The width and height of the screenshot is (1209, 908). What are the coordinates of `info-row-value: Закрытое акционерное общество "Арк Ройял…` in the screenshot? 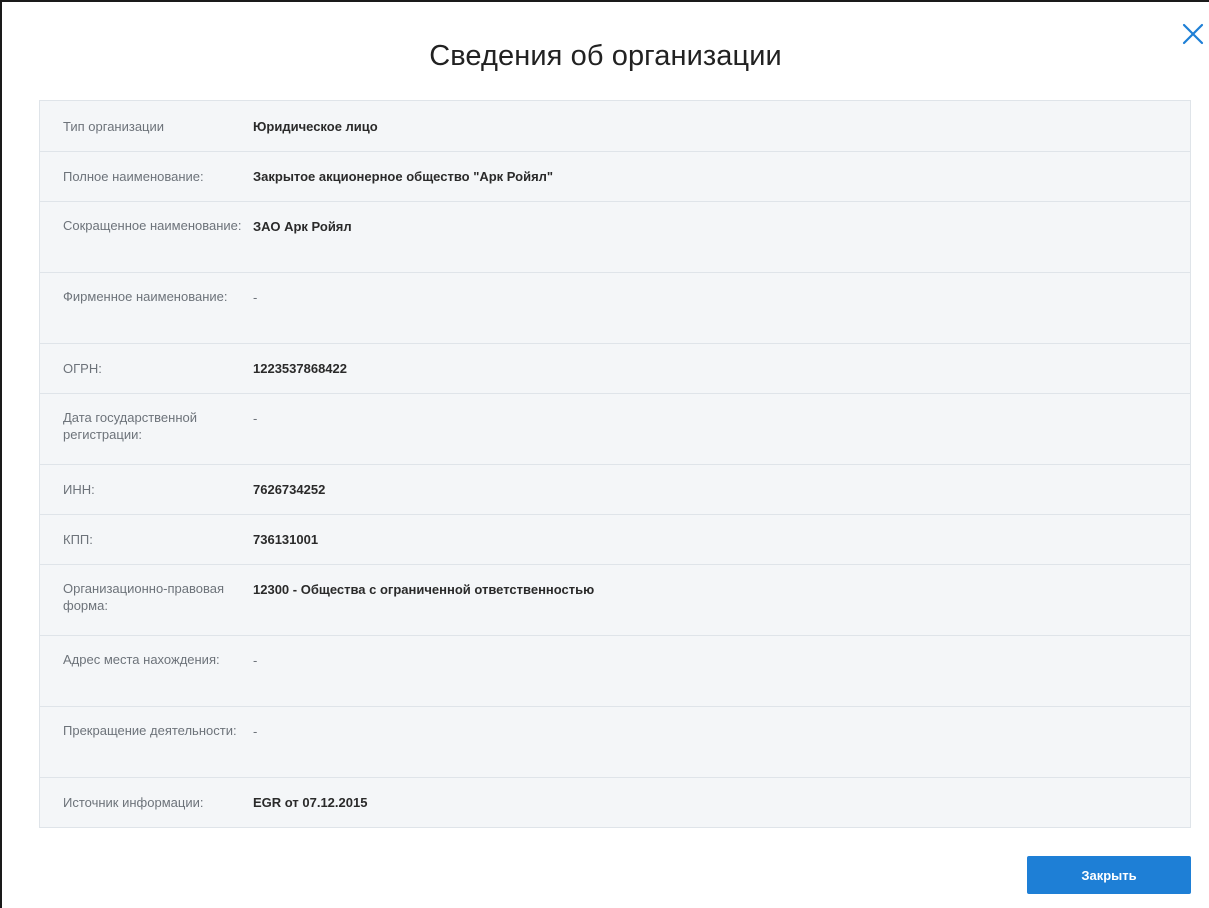 It's located at (403, 176).